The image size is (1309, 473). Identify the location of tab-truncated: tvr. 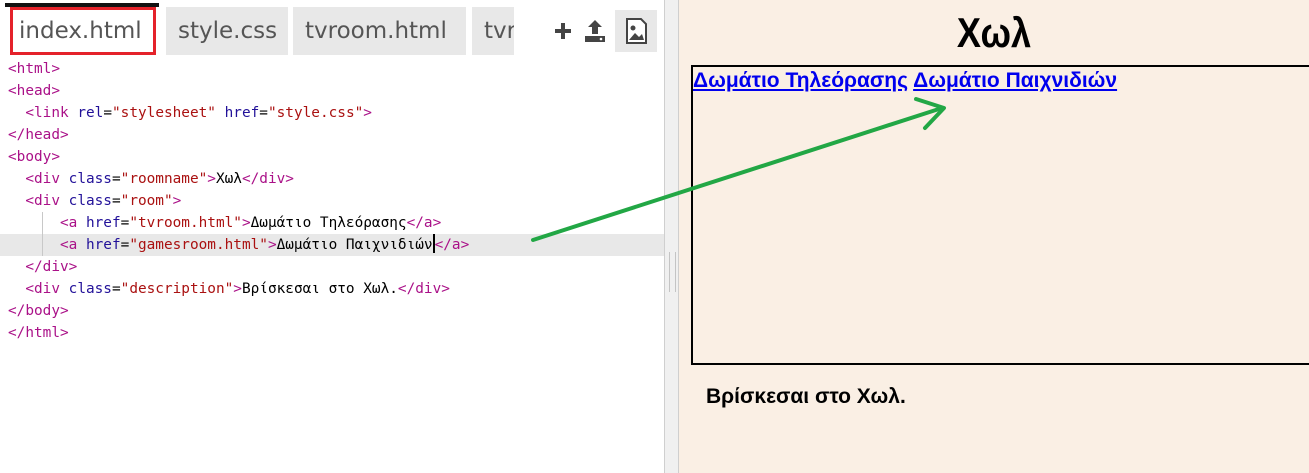
(493, 31).